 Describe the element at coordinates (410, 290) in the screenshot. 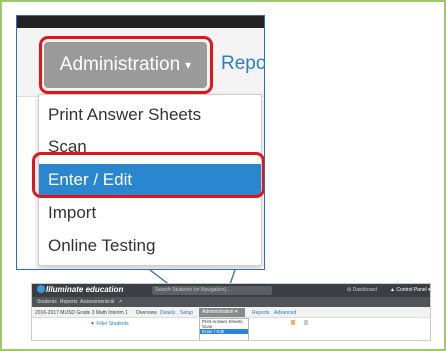

I see `mini-control-panel-link: ▲ Control Panel ▾` at that location.